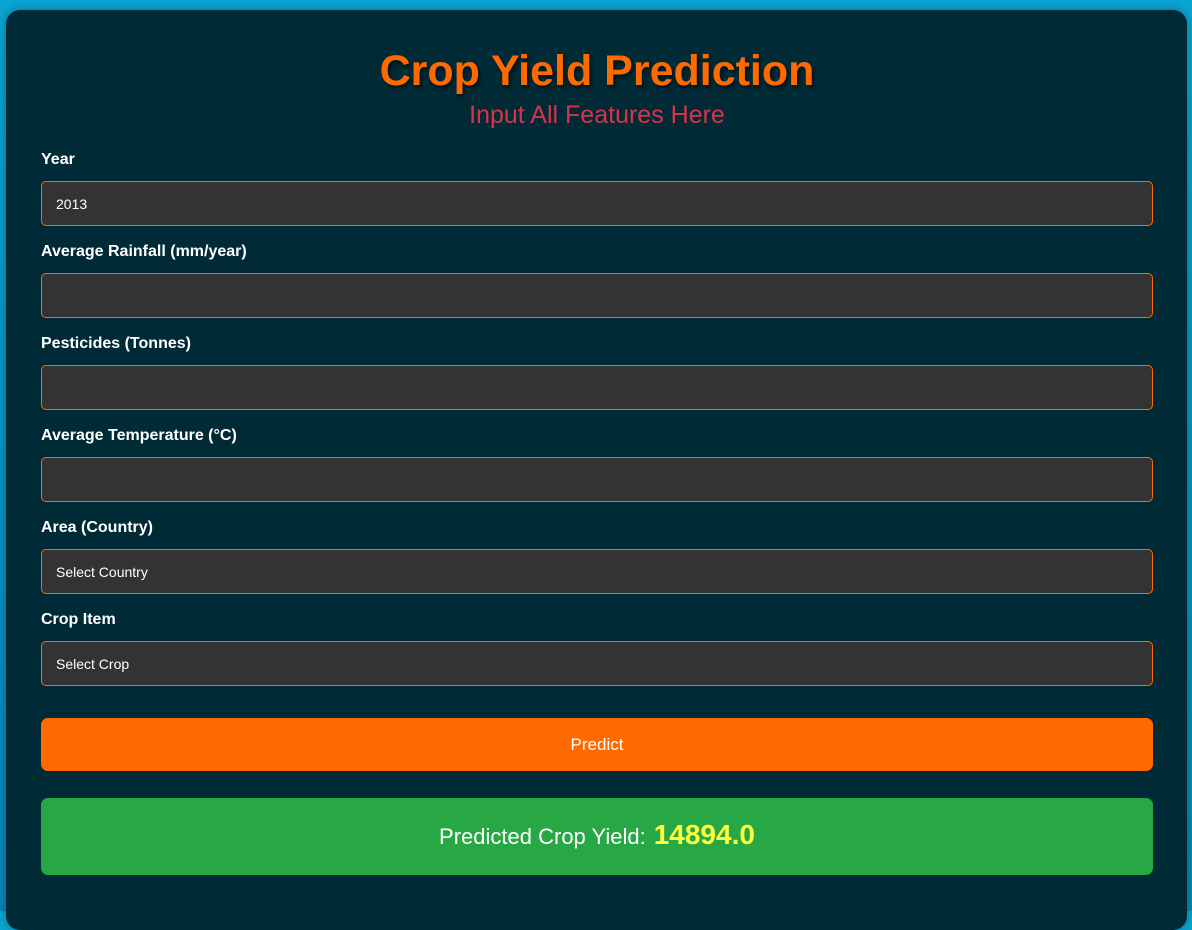  What do you see at coordinates (93, 663) in the screenshot?
I see `crop-select-value: Select Crop` at bounding box center [93, 663].